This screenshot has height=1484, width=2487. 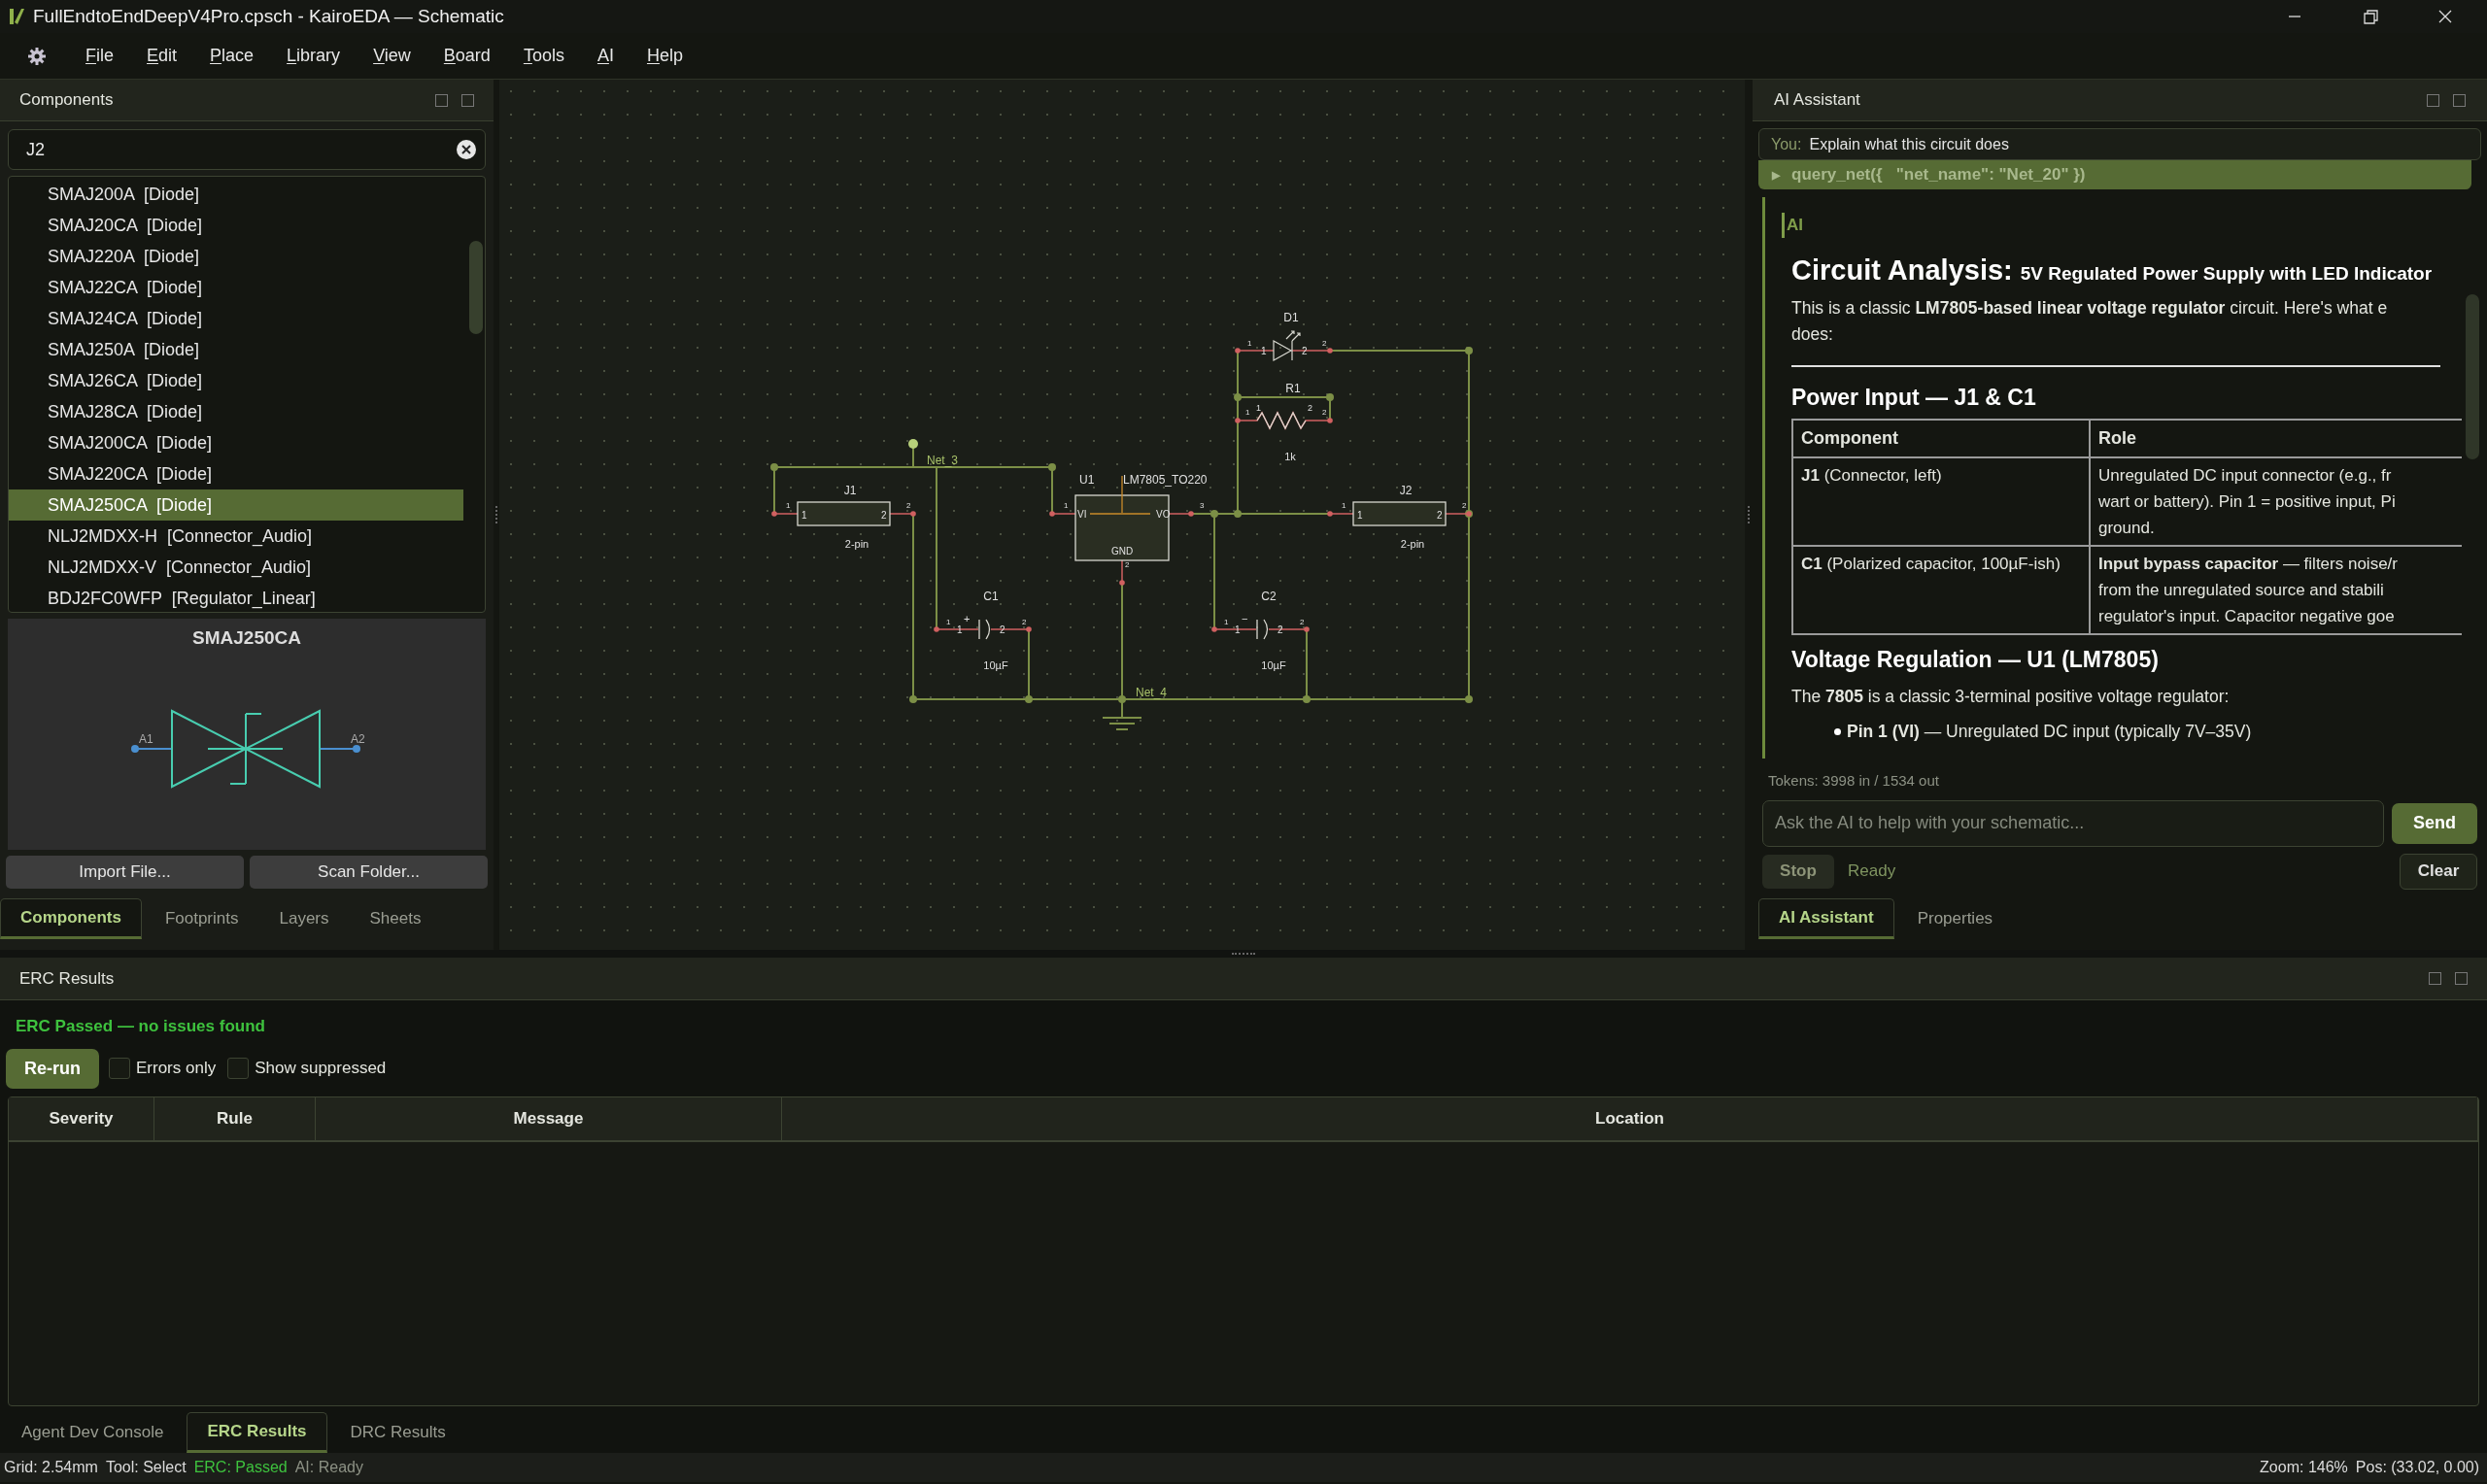 I want to click on response-subheading: 5V Regulated Power Supply with LED Indicator, so click(x=2226, y=273).